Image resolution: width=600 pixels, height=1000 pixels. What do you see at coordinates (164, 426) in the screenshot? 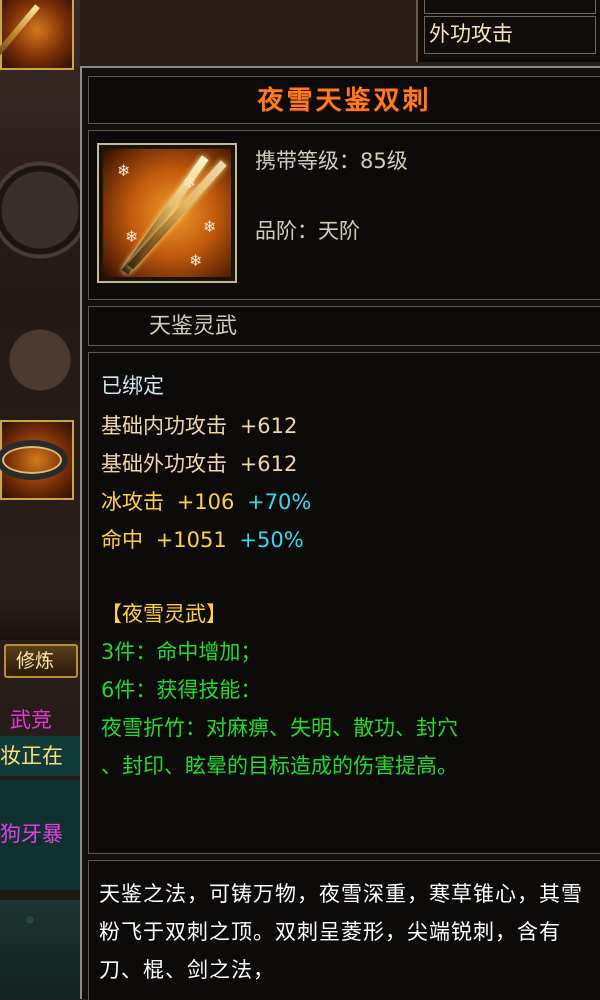
I see `stat-label: 基础内功攻击` at bounding box center [164, 426].